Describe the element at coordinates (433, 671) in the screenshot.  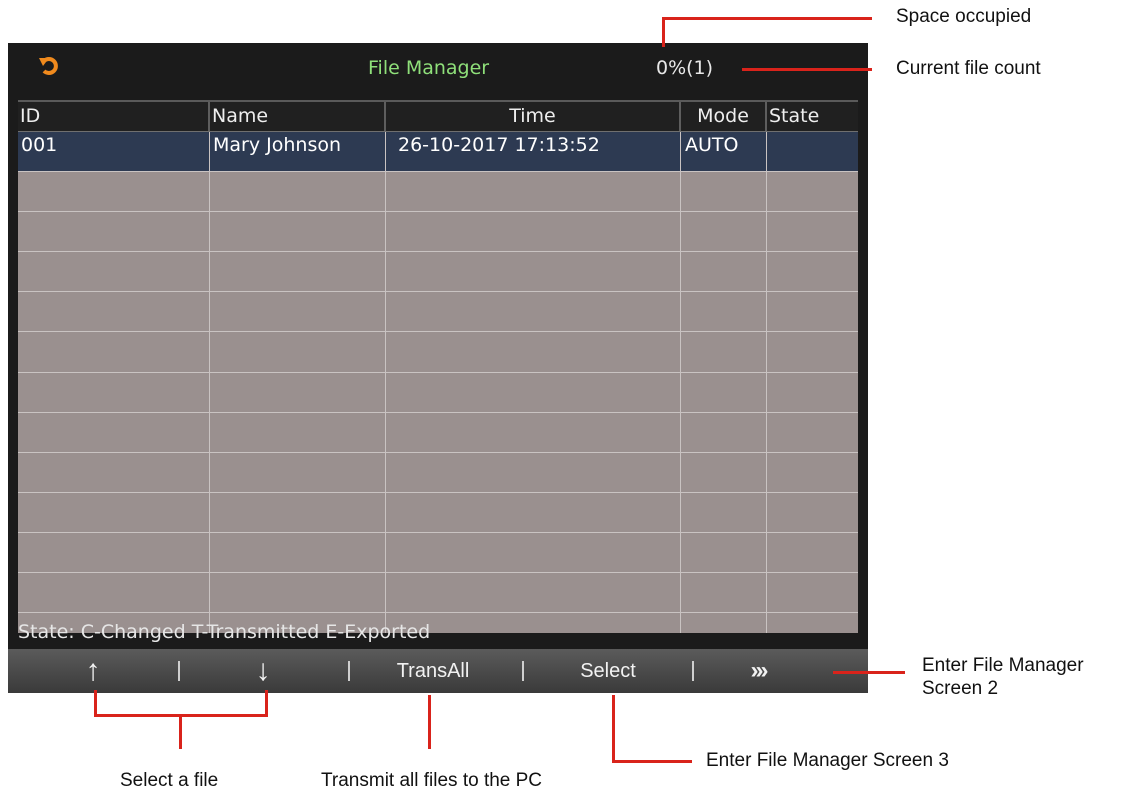
I see `transall-button: TransAll` at that location.